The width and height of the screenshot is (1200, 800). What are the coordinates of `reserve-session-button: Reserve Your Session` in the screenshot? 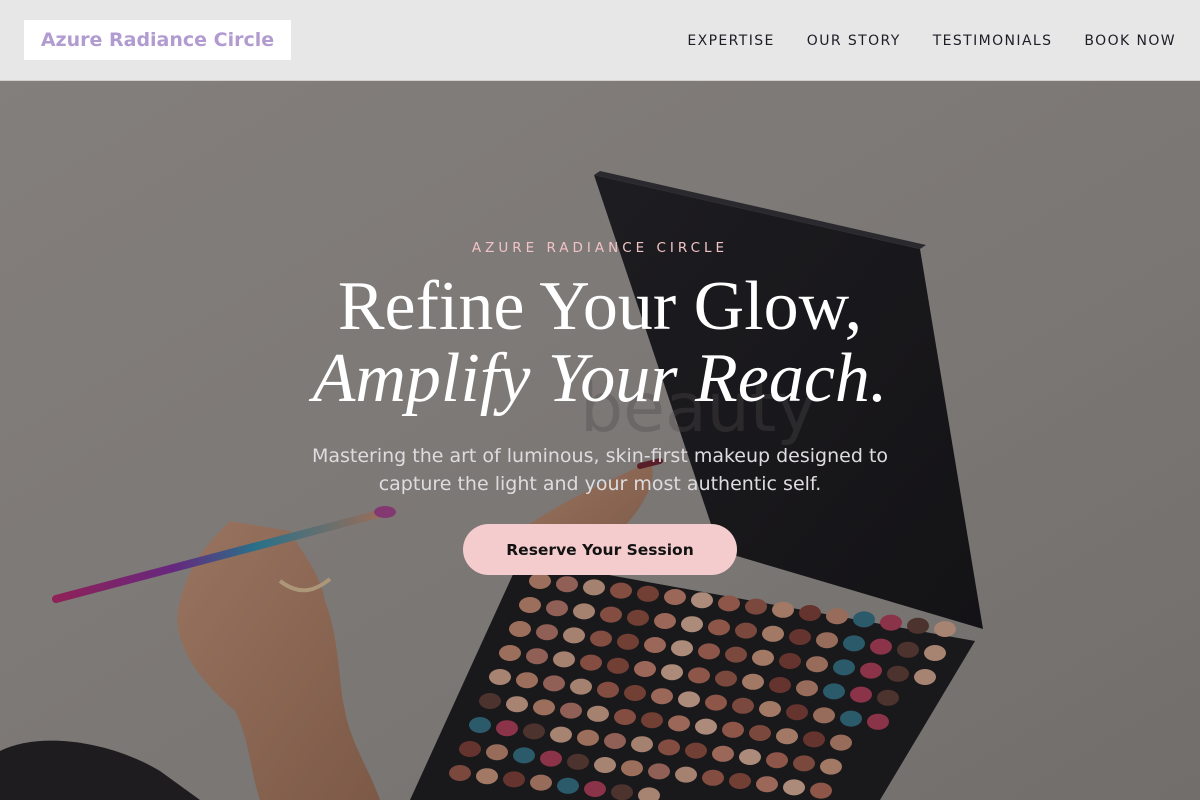 It's located at (600, 549).